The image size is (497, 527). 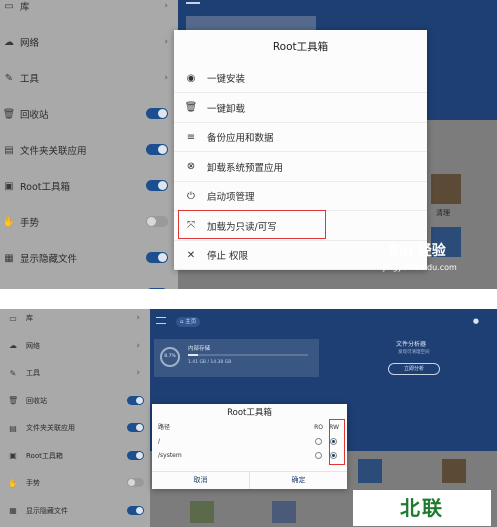 I want to click on drawer-item: ▥显示缩略图, so click(x=89, y=286).